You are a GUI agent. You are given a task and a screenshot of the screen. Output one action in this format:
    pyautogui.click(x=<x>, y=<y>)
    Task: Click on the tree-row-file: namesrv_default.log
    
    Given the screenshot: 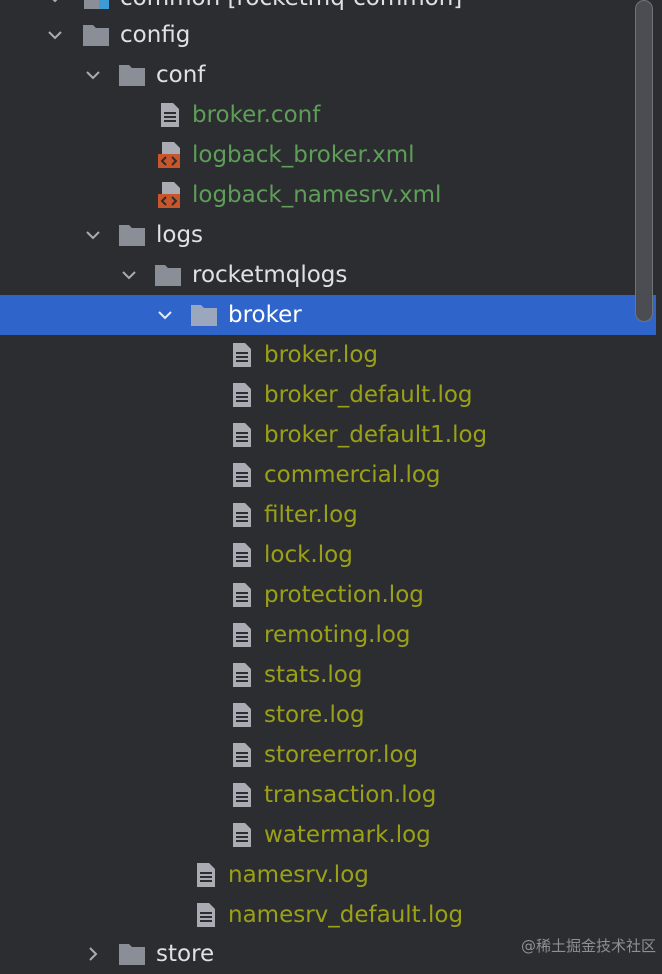 What is the action you would take?
    pyautogui.click(x=328, y=915)
    